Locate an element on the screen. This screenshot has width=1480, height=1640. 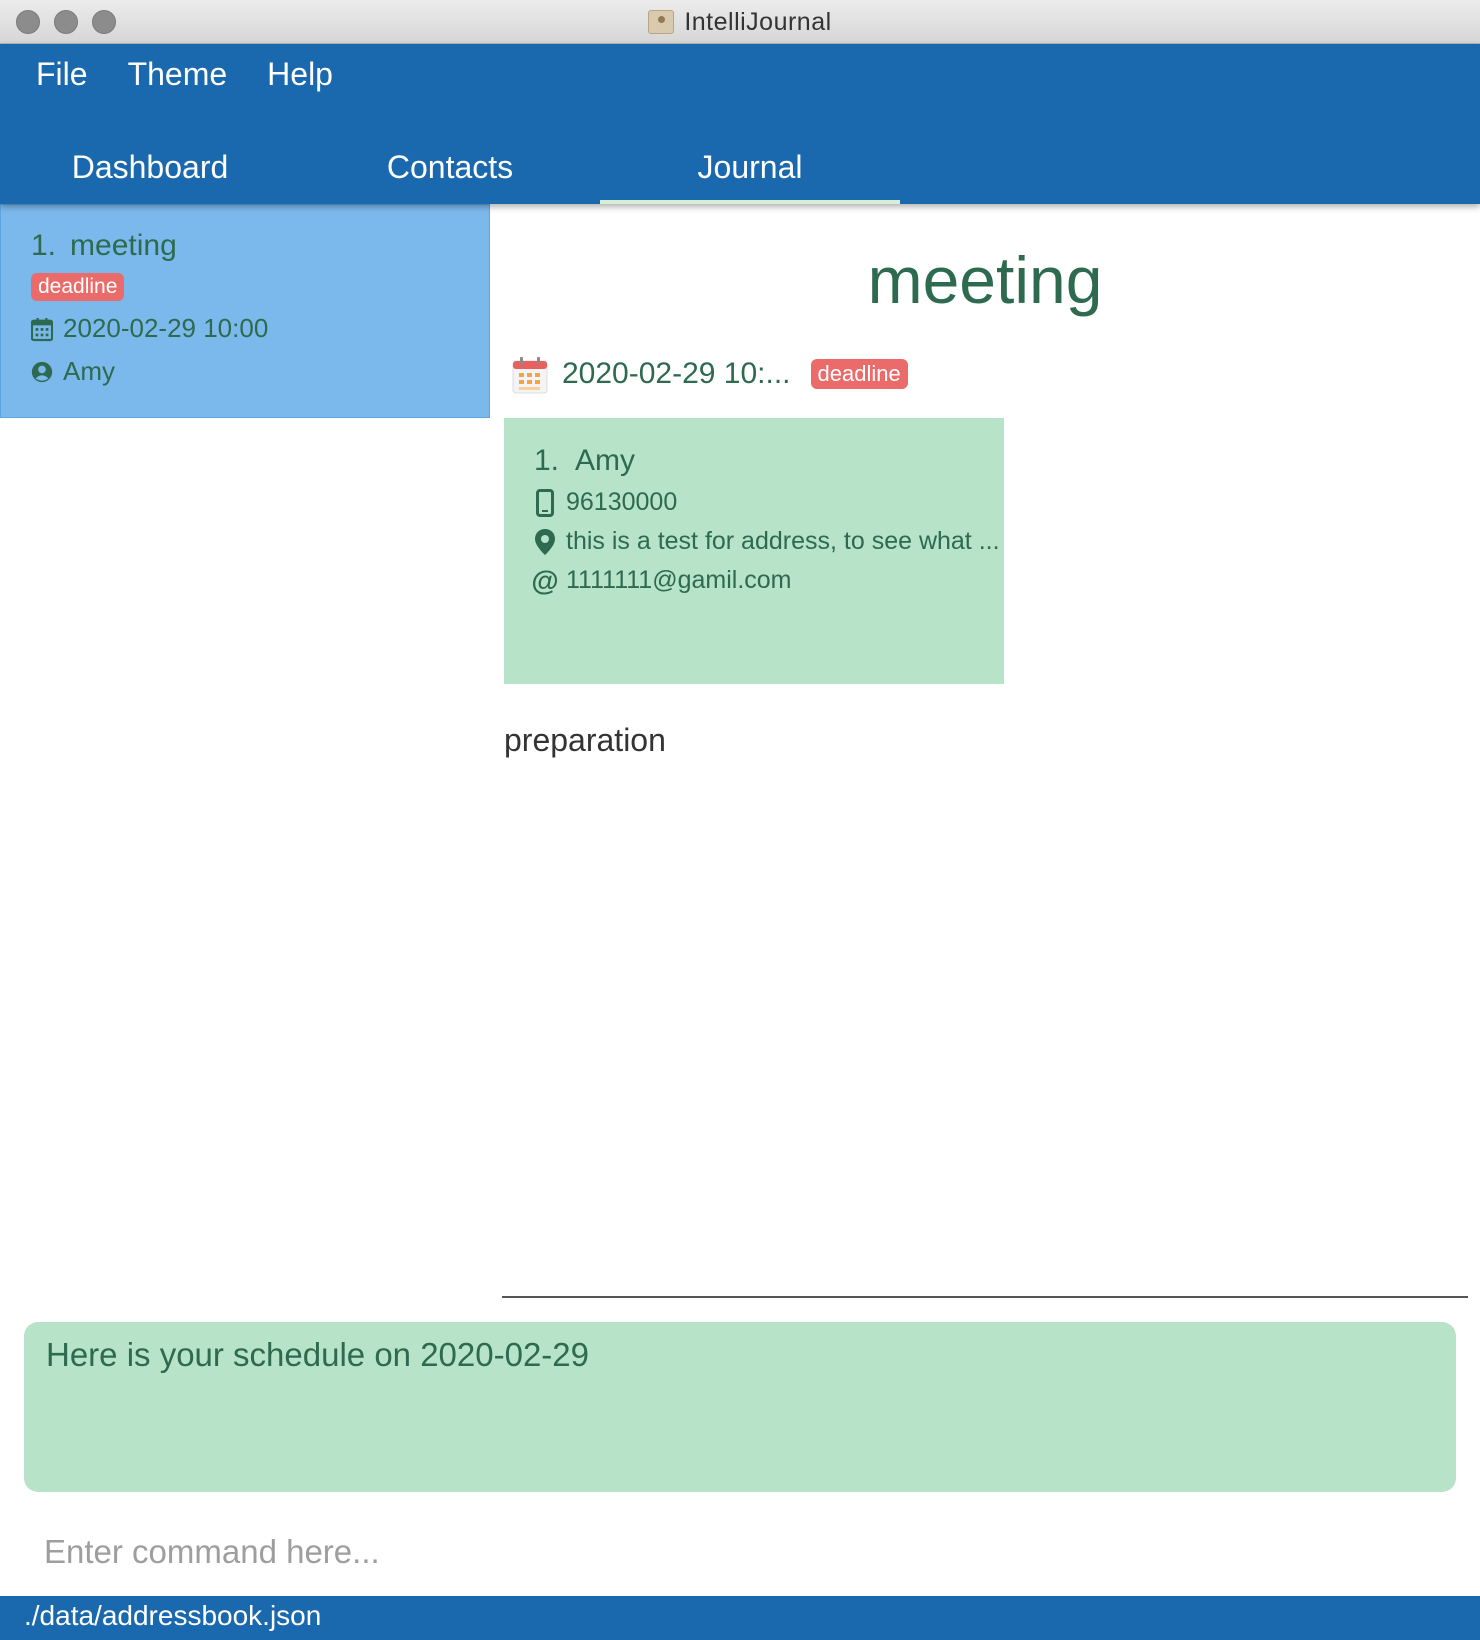
command-input is located at coordinates (740, 1552).